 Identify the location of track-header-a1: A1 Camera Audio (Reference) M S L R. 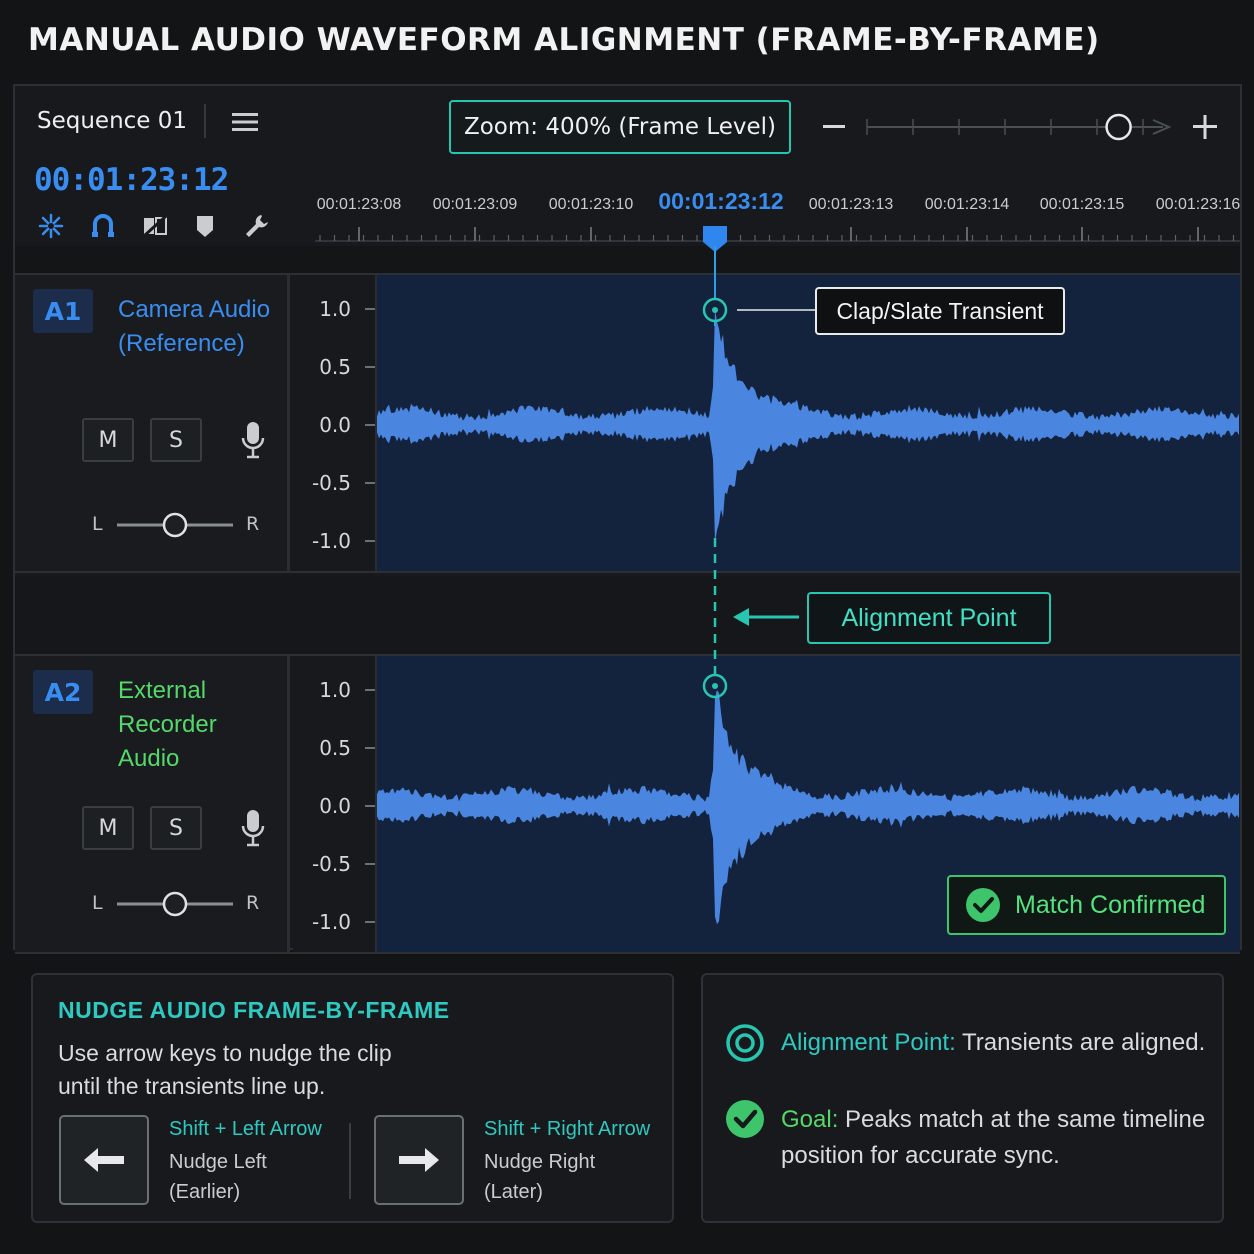
(152, 423).